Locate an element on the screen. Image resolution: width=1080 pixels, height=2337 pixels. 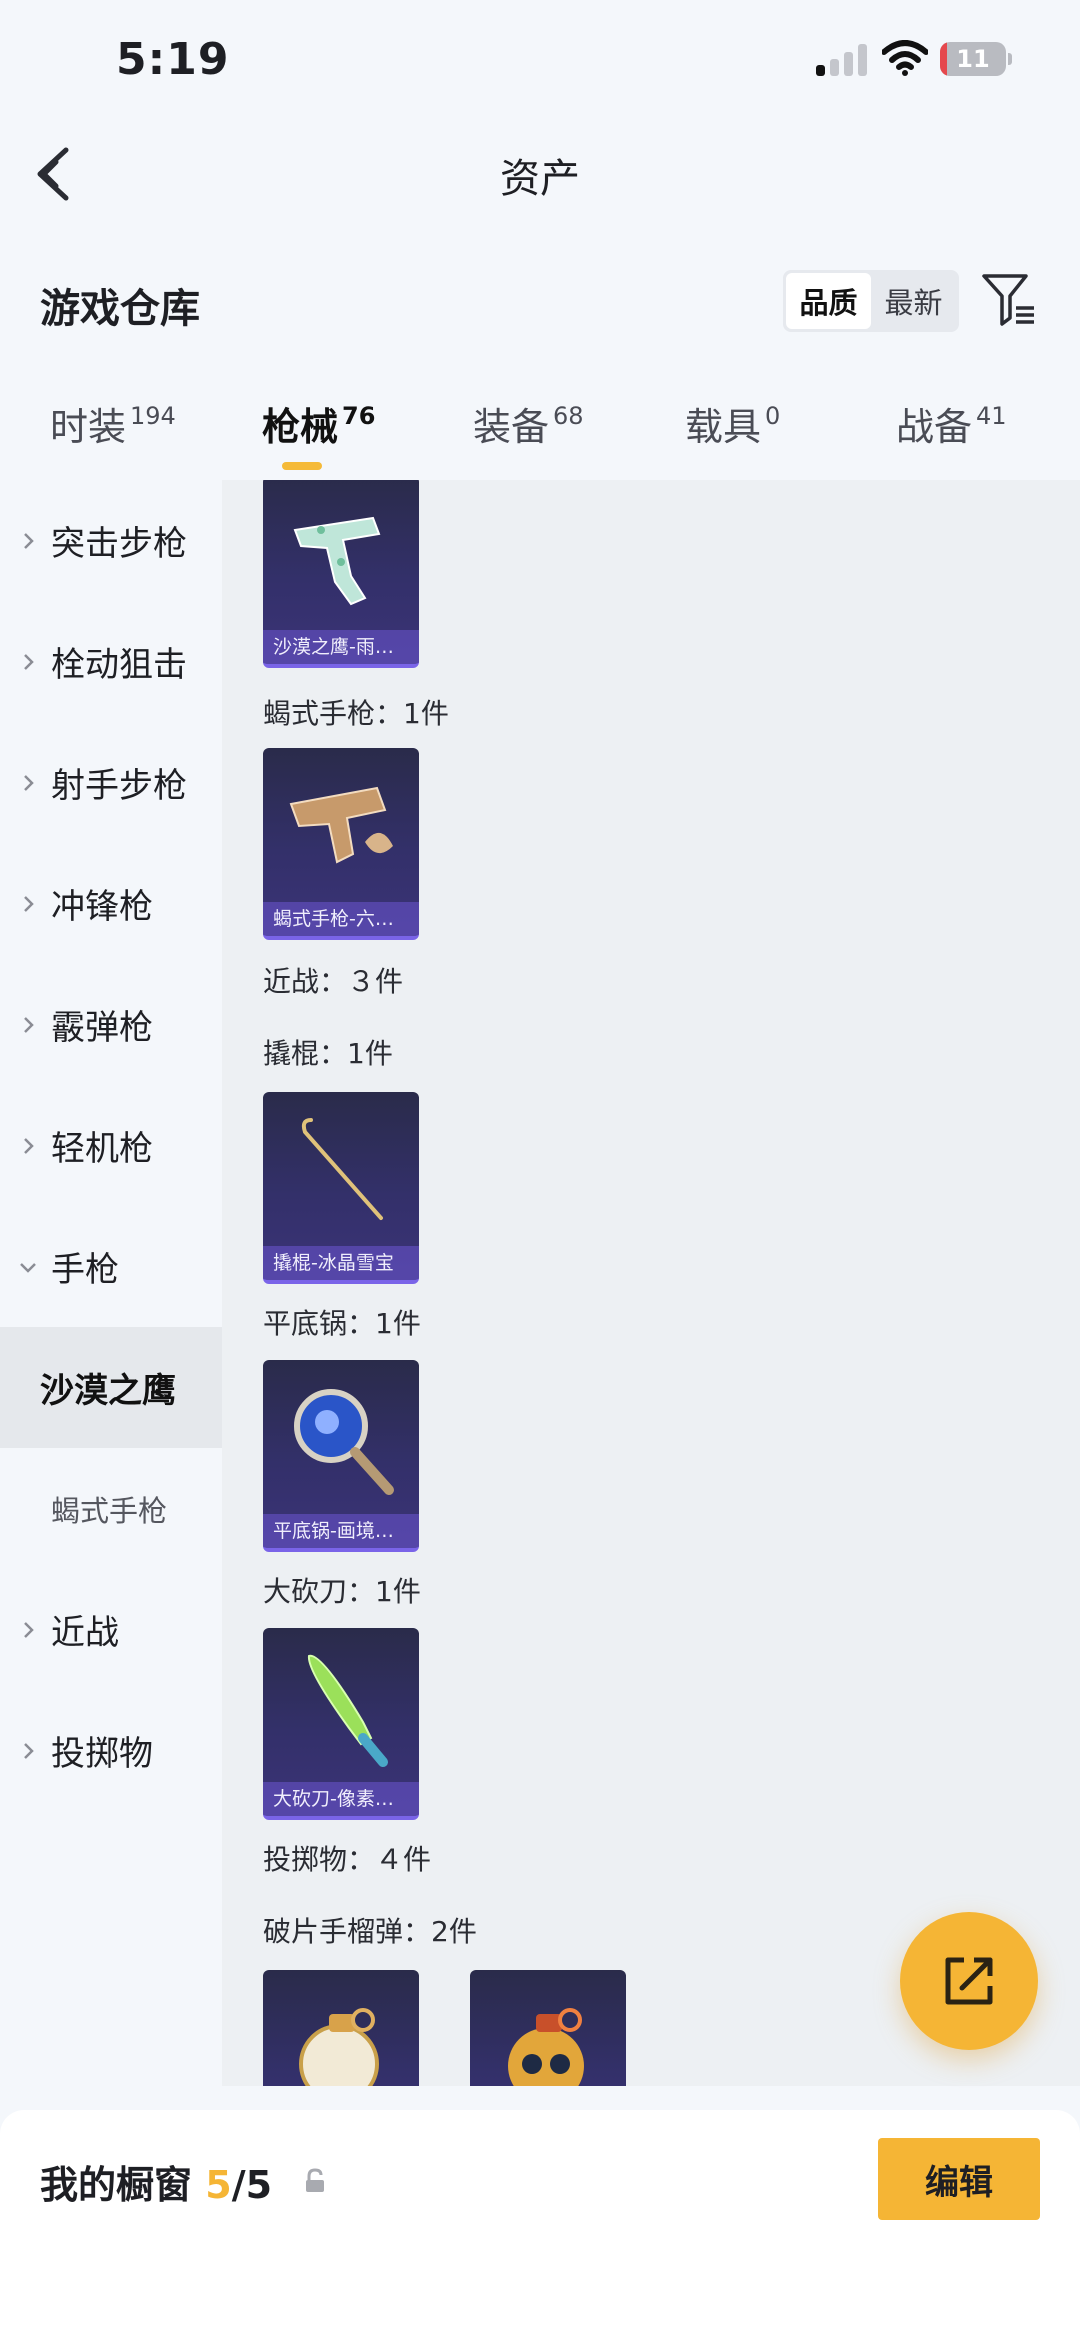
item-card-caption: 大砍刀-像素绿刃 is located at coordinates (341, 1799).